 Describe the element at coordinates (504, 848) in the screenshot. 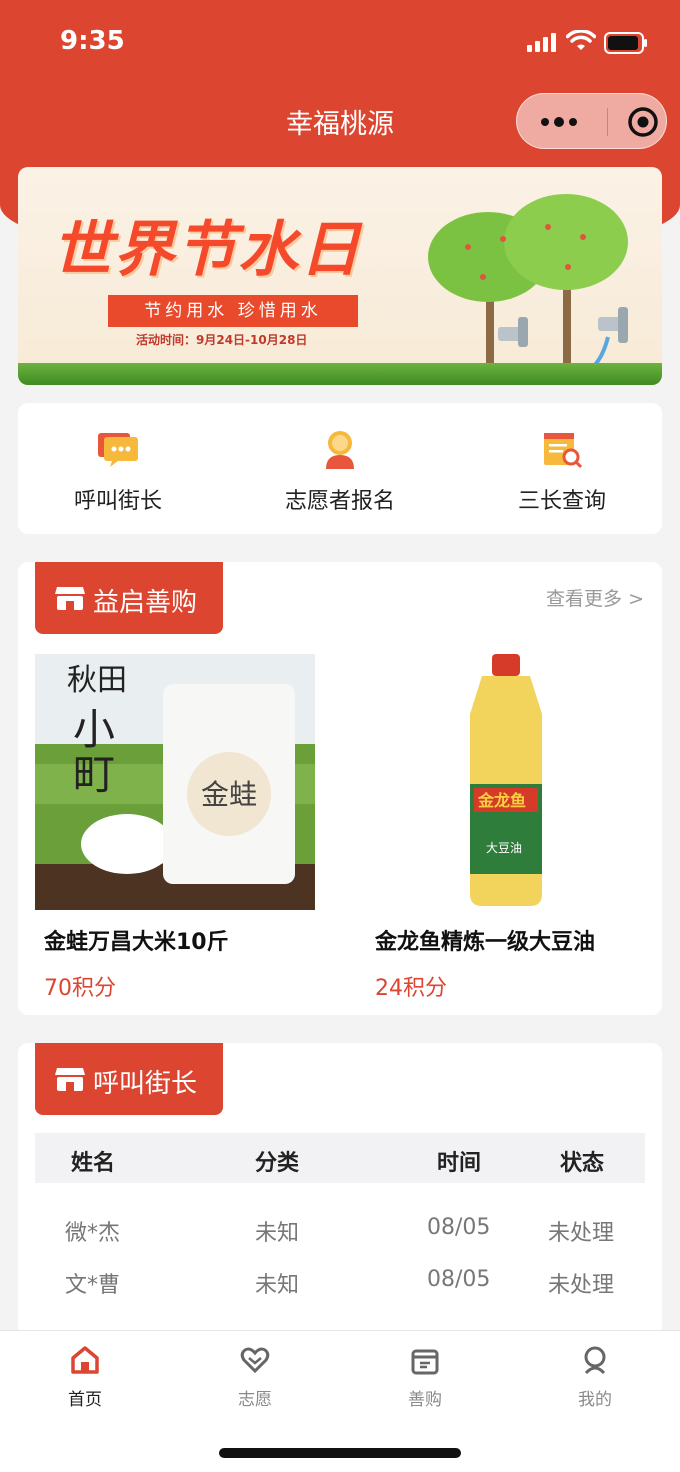

I see `svg-text: 大豆油` at that location.